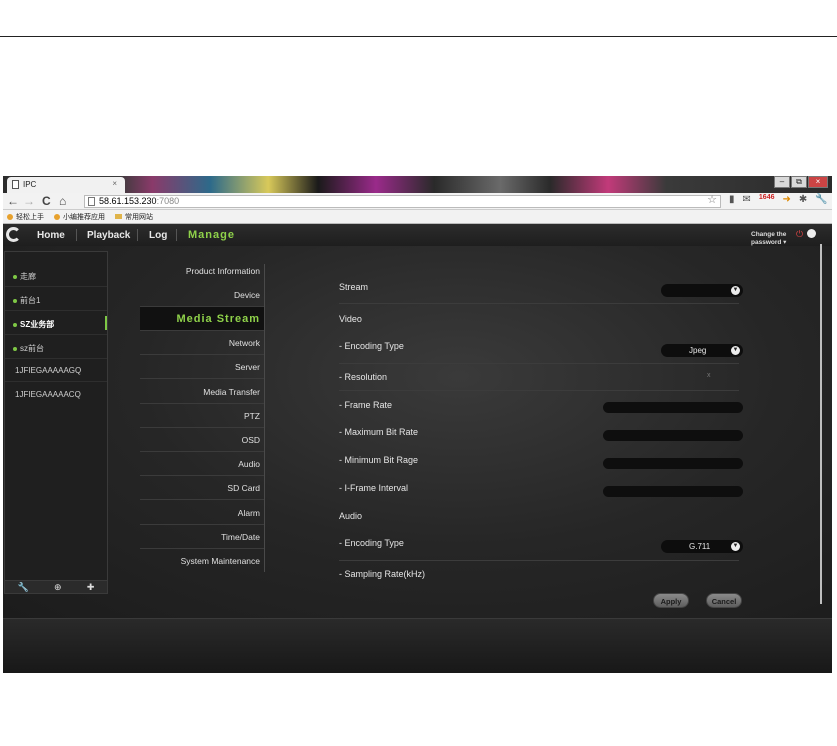 The height and width of the screenshot is (746, 837). What do you see at coordinates (673, 407) in the screenshot?
I see `frame-rate-input` at bounding box center [673, 407].